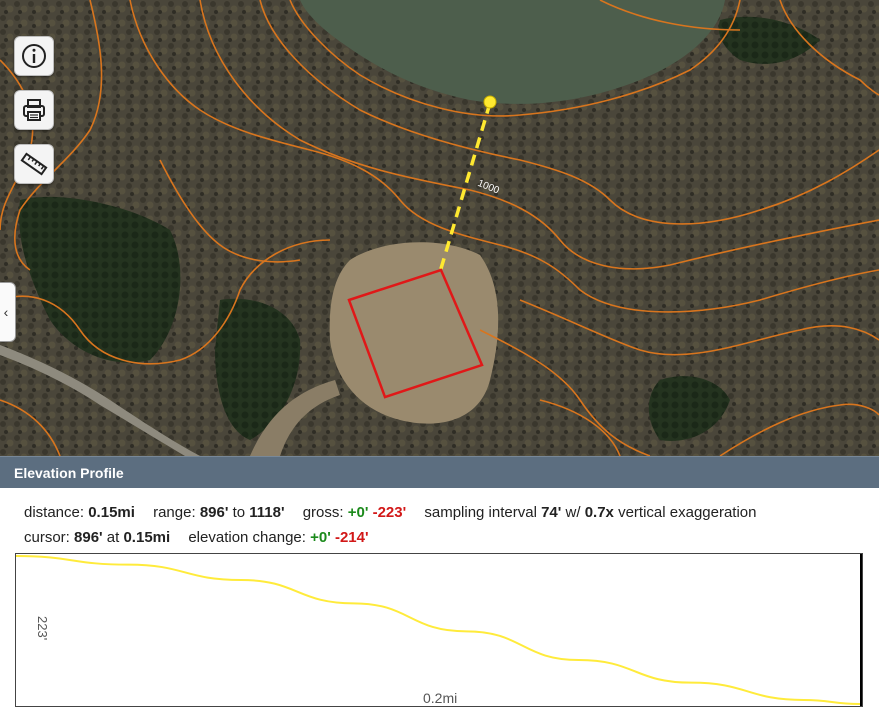 The height and width of the screenshot is (713, 879). I want to click on cursor-elevation: 896', so click(88, 537).